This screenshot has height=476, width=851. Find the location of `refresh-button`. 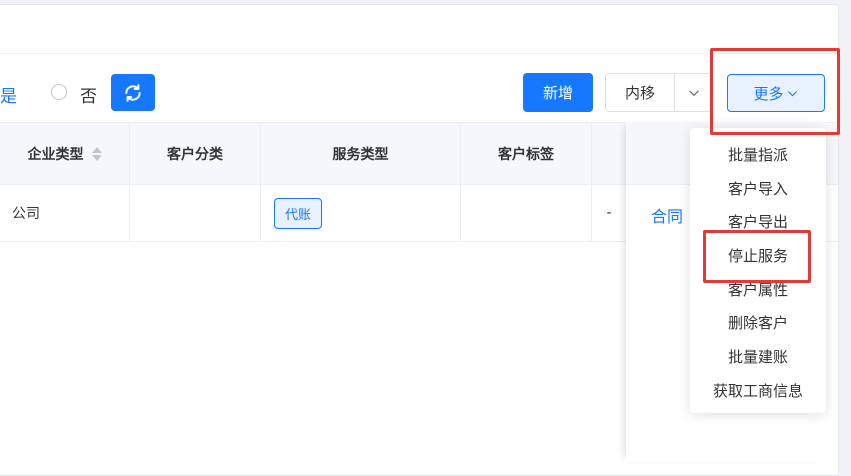

refresh-button is located at coordinates (133, 92).